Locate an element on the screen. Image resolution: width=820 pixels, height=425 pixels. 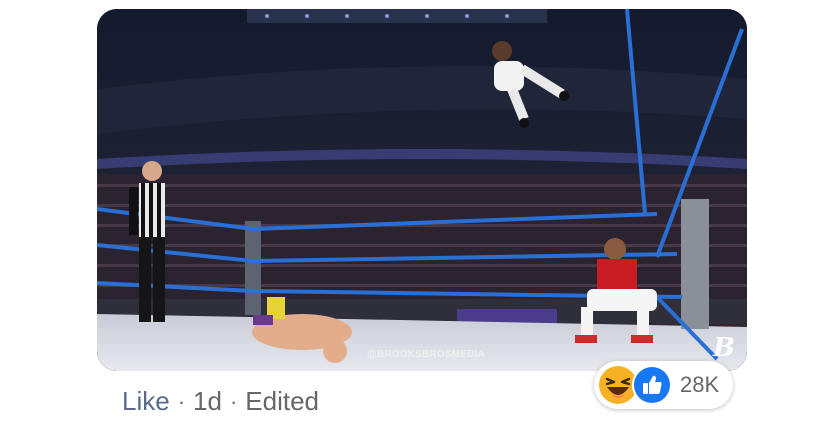
reaction-count: 28K is located at coordinates (700, 384).